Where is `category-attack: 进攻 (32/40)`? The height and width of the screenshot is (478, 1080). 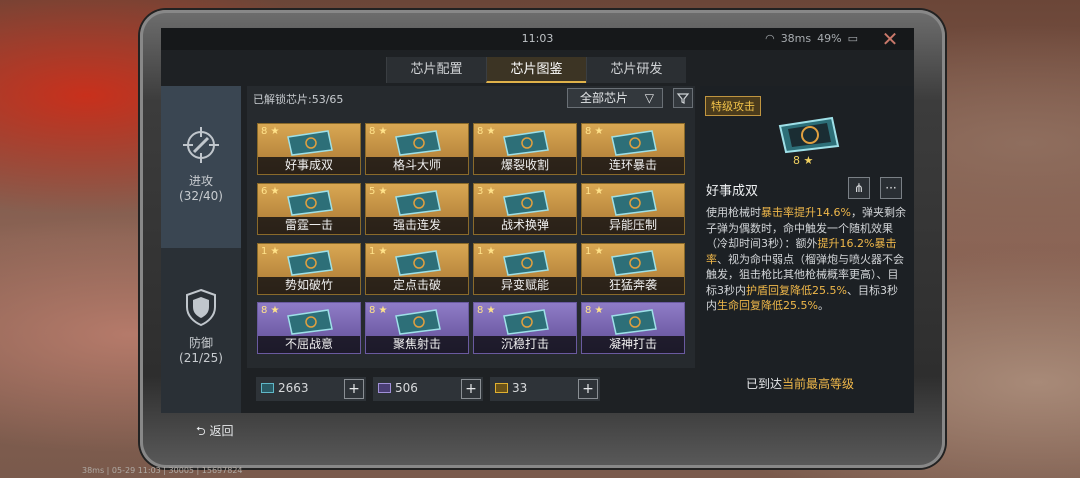
category-attack: 进攻 (32/40) is located at coordinates (201, 167).